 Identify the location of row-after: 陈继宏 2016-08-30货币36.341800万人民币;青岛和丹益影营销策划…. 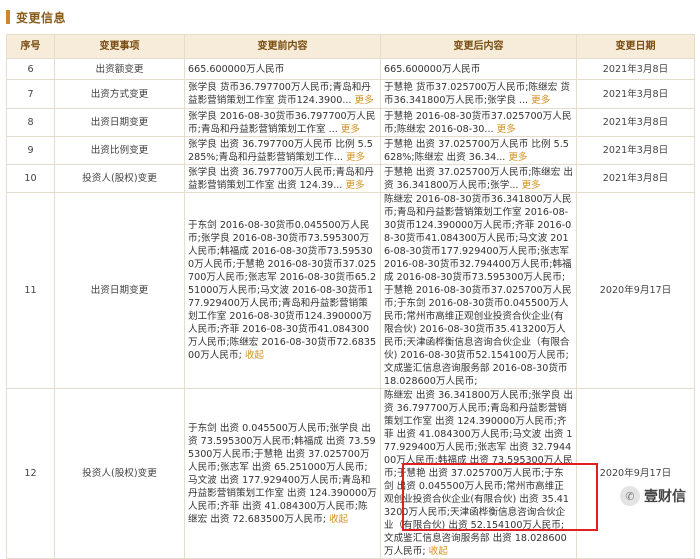
(478, 290).